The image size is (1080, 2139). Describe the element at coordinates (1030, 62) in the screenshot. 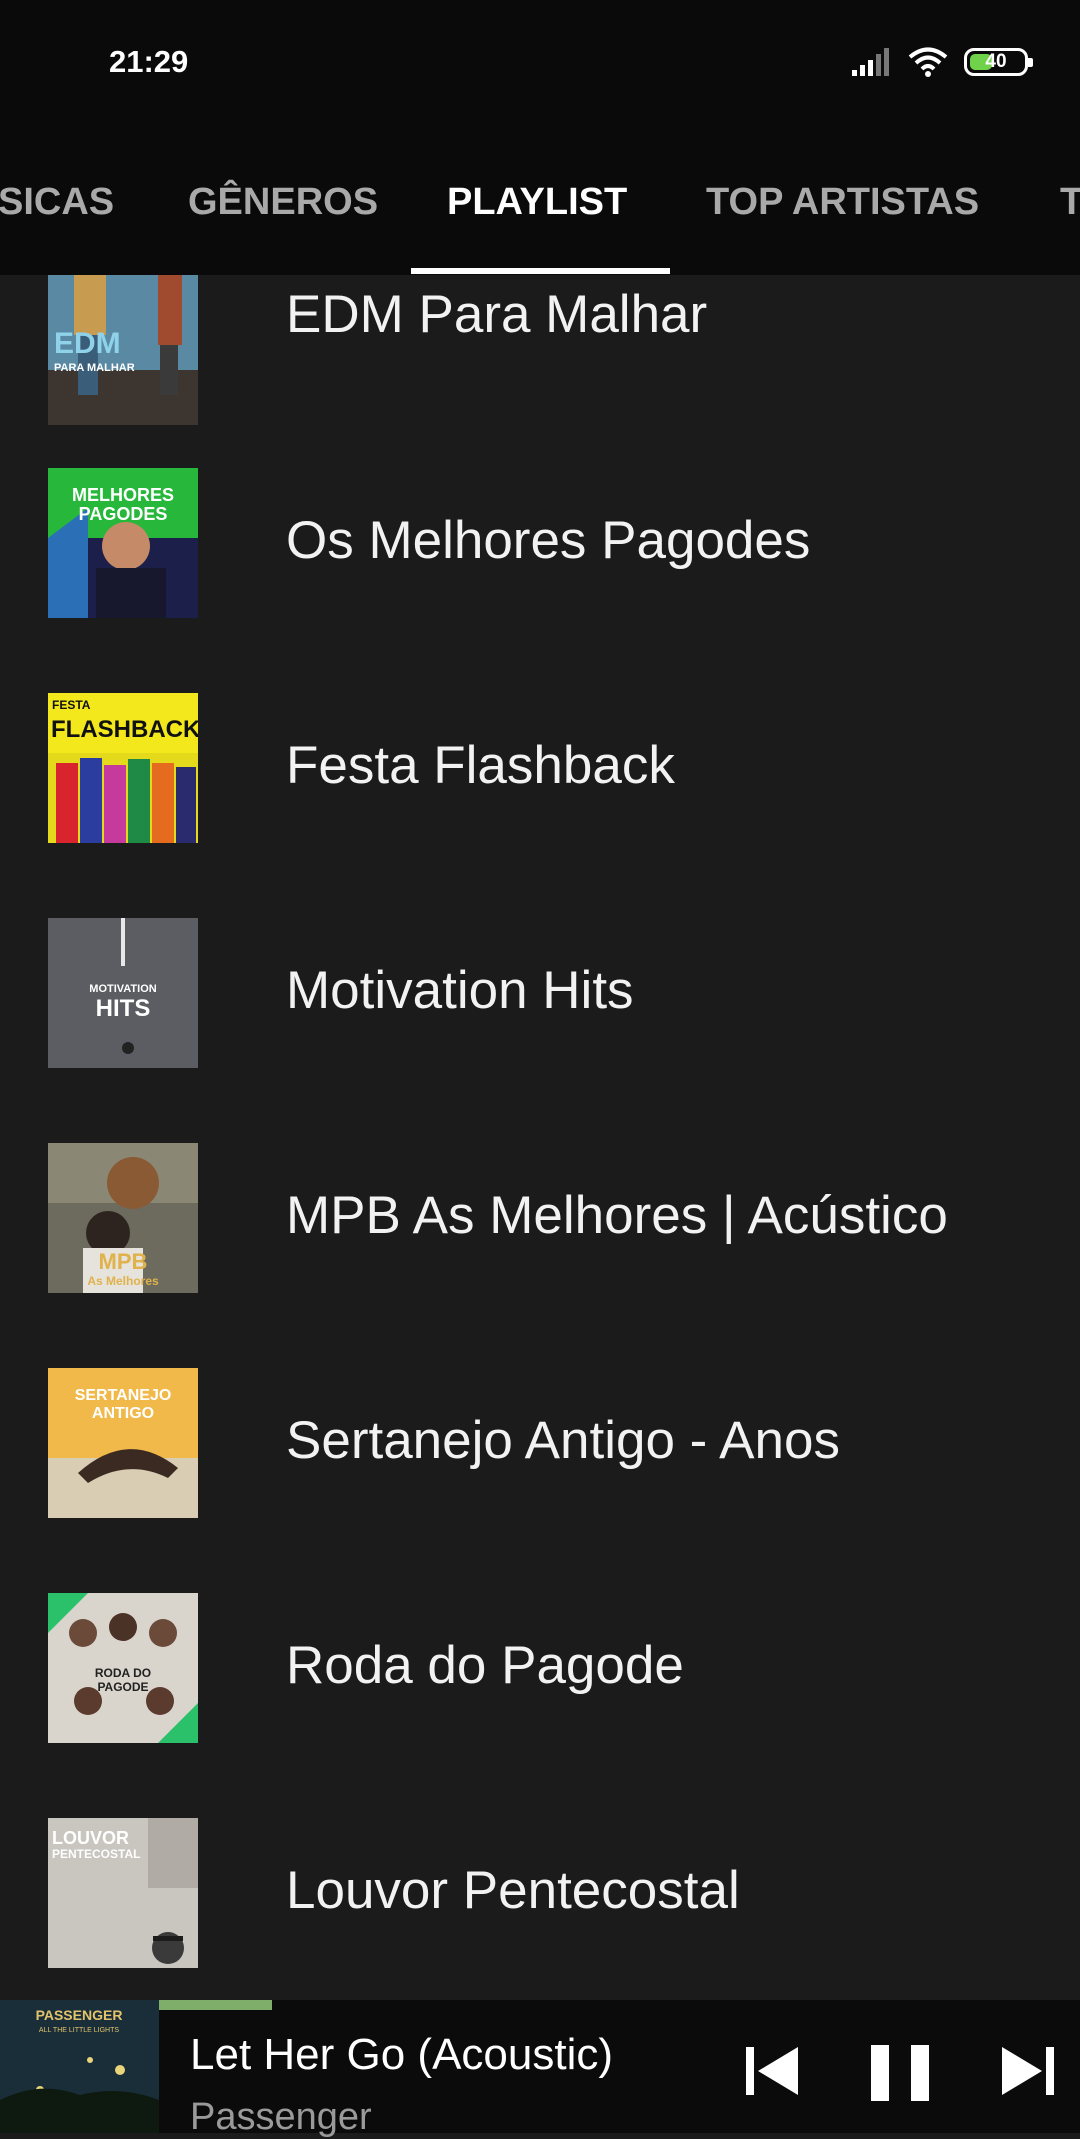

I see `battery-tip` at that location.